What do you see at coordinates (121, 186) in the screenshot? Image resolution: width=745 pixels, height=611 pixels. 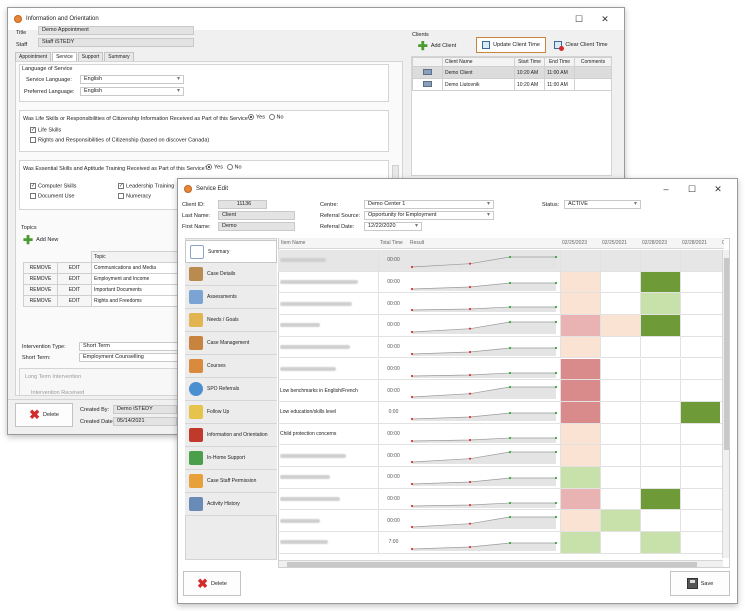 I see `leadership-checkbox: ✓` at bounding box center [121, 186].